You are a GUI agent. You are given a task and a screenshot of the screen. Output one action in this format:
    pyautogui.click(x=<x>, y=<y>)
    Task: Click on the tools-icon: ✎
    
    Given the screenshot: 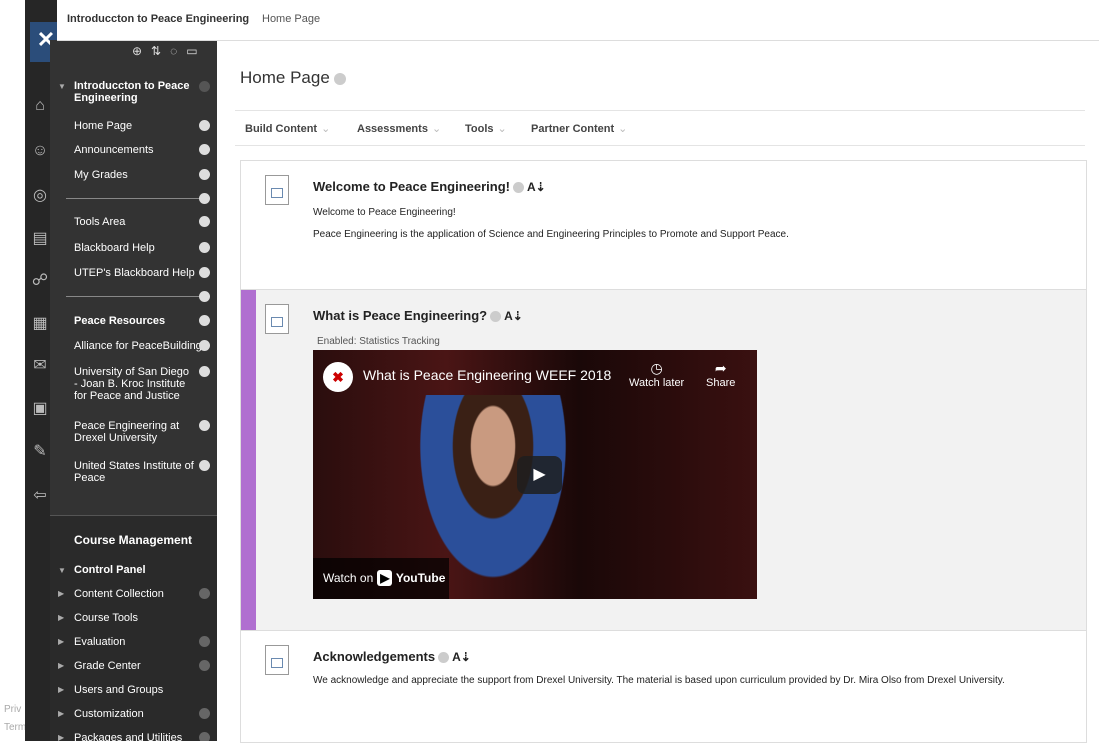 What is the action you would take?
    pyautogui.click(x=40, y=451)
    